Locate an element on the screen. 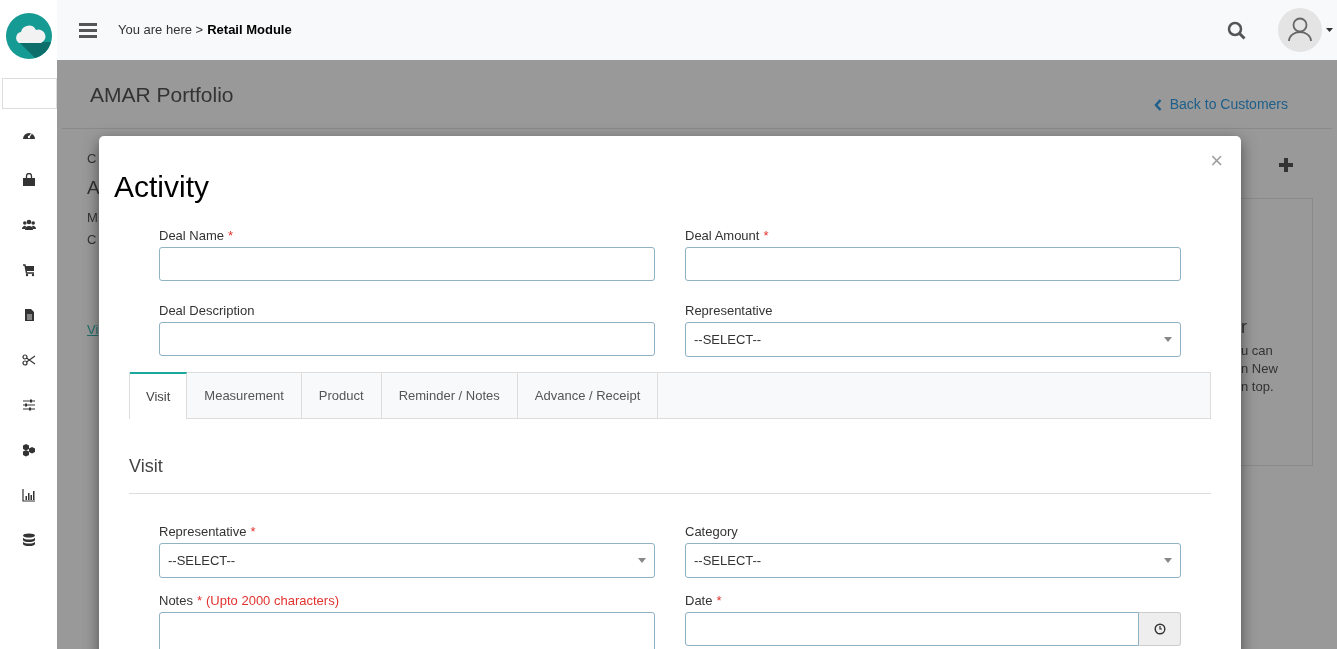 Image resolution: width=1337 pixels, height=649 pixels. database-icon is located at coordinates (28, 540).